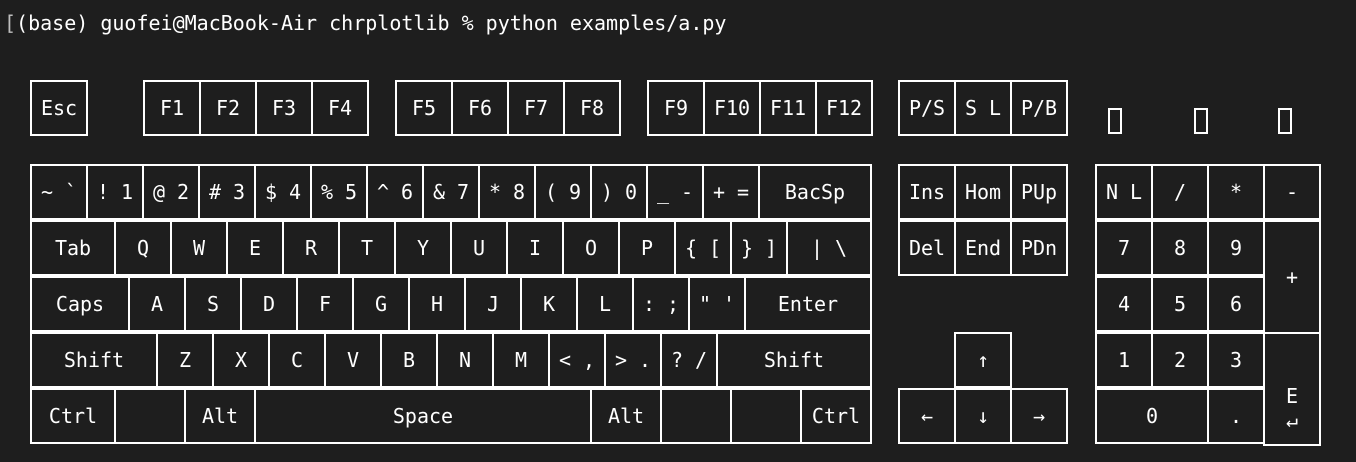 This screenshot has height=462, width=1356. I want to click on key-sym: " ', so click(717, 304).